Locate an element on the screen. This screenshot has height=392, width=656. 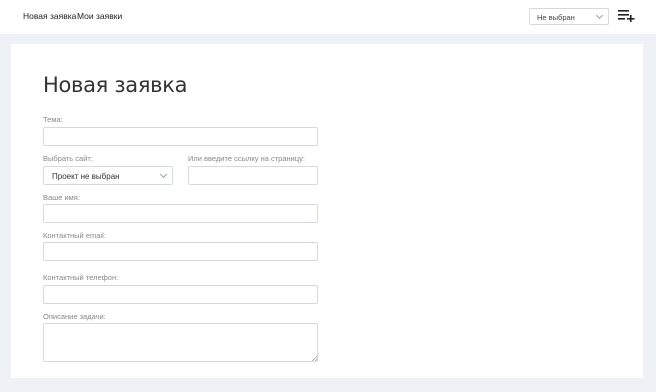
project-select: Не выбран is located at coordinates (569, 16).